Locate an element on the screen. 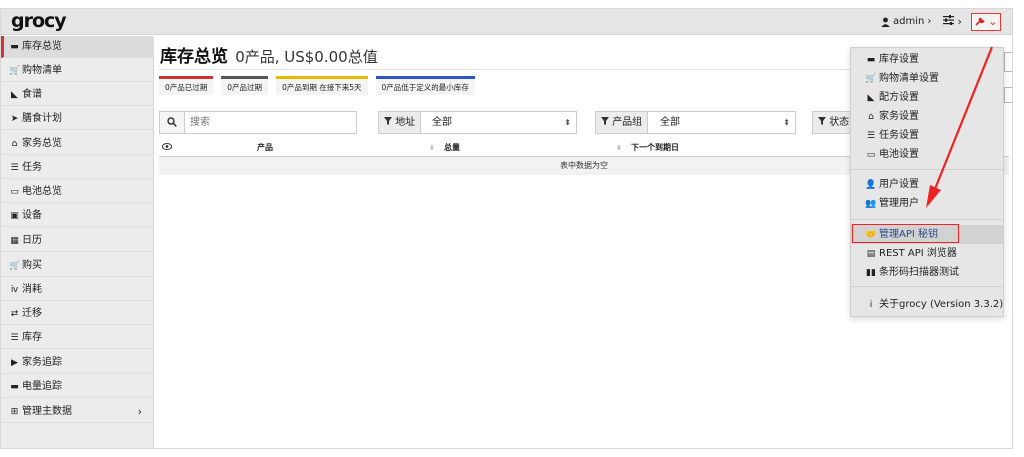 The height and width of the screenshot is (457, 1024). sidebar-item-label: 膳食计划 is located at coordinates (42, 118).